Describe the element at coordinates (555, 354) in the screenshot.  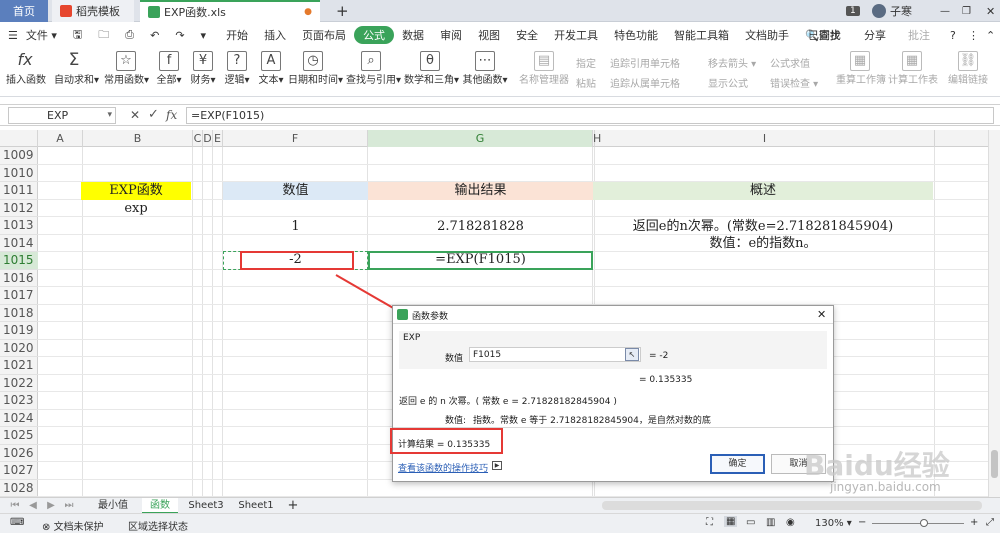
I see `arg-input: F1015` at that location.